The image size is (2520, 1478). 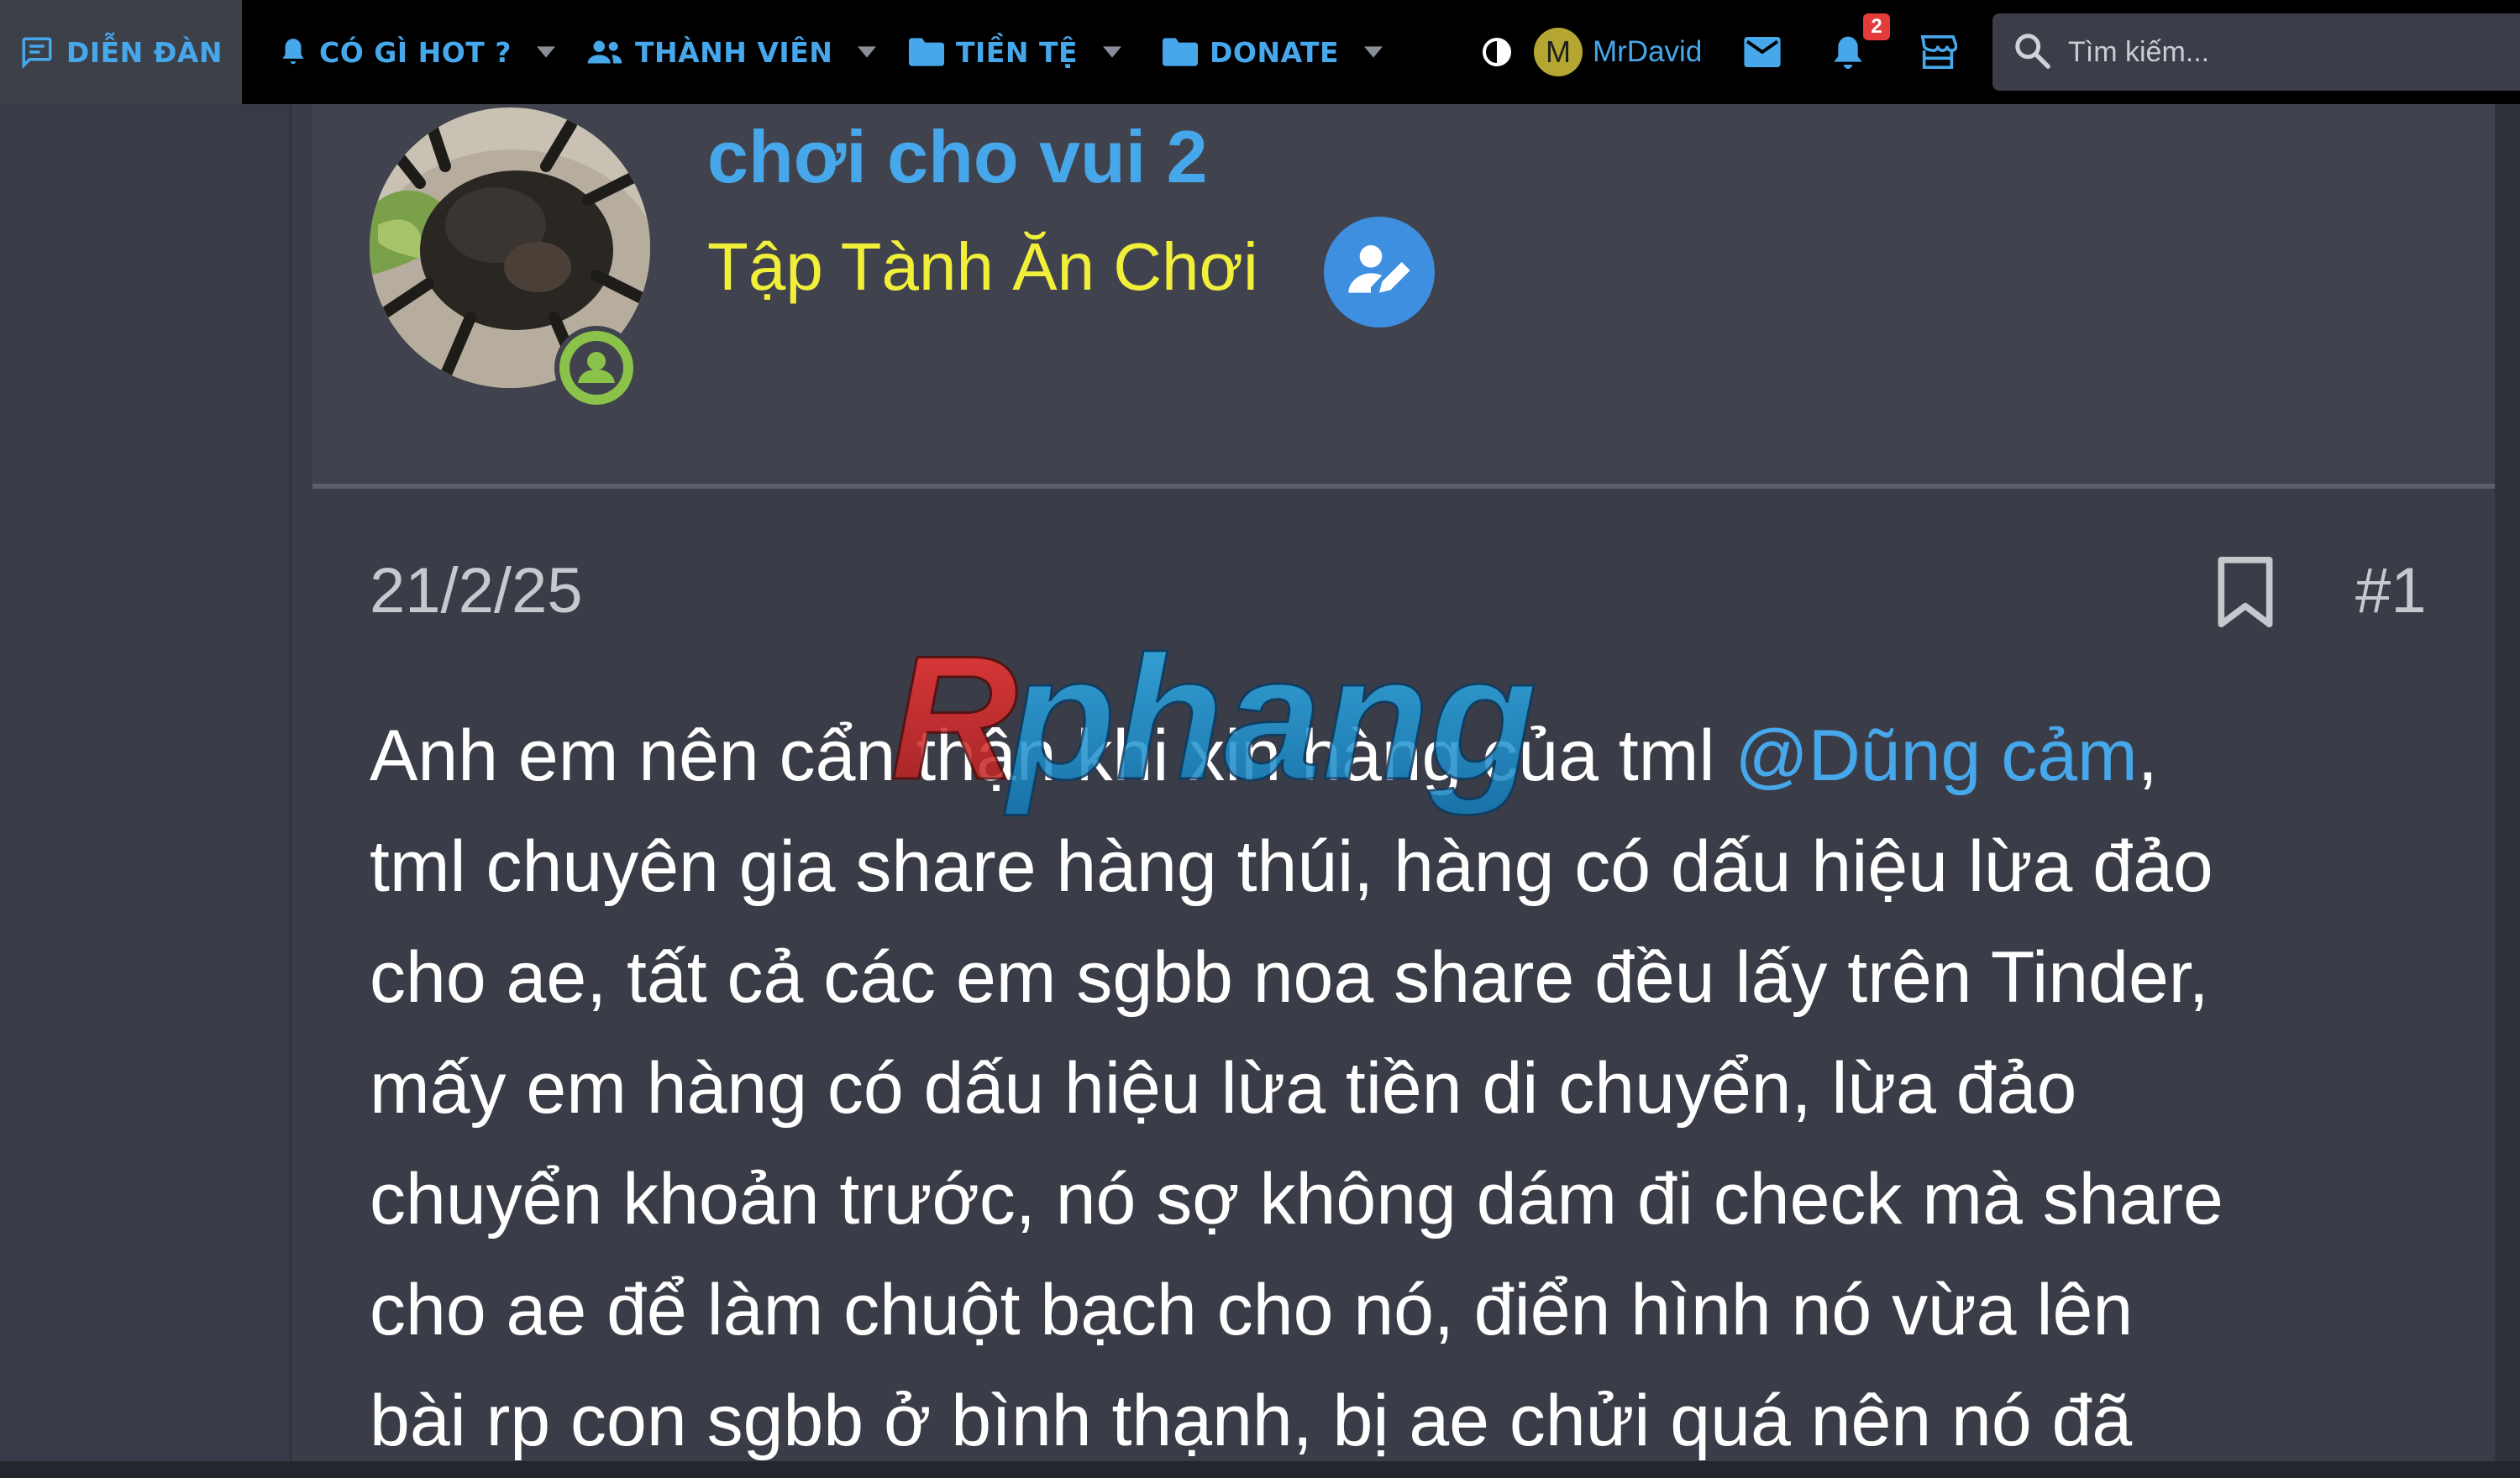 What do you see at coordinates (2245, 594) in the screenshot?
I see `bookmark-icon` at bounding box center [2245, 594].